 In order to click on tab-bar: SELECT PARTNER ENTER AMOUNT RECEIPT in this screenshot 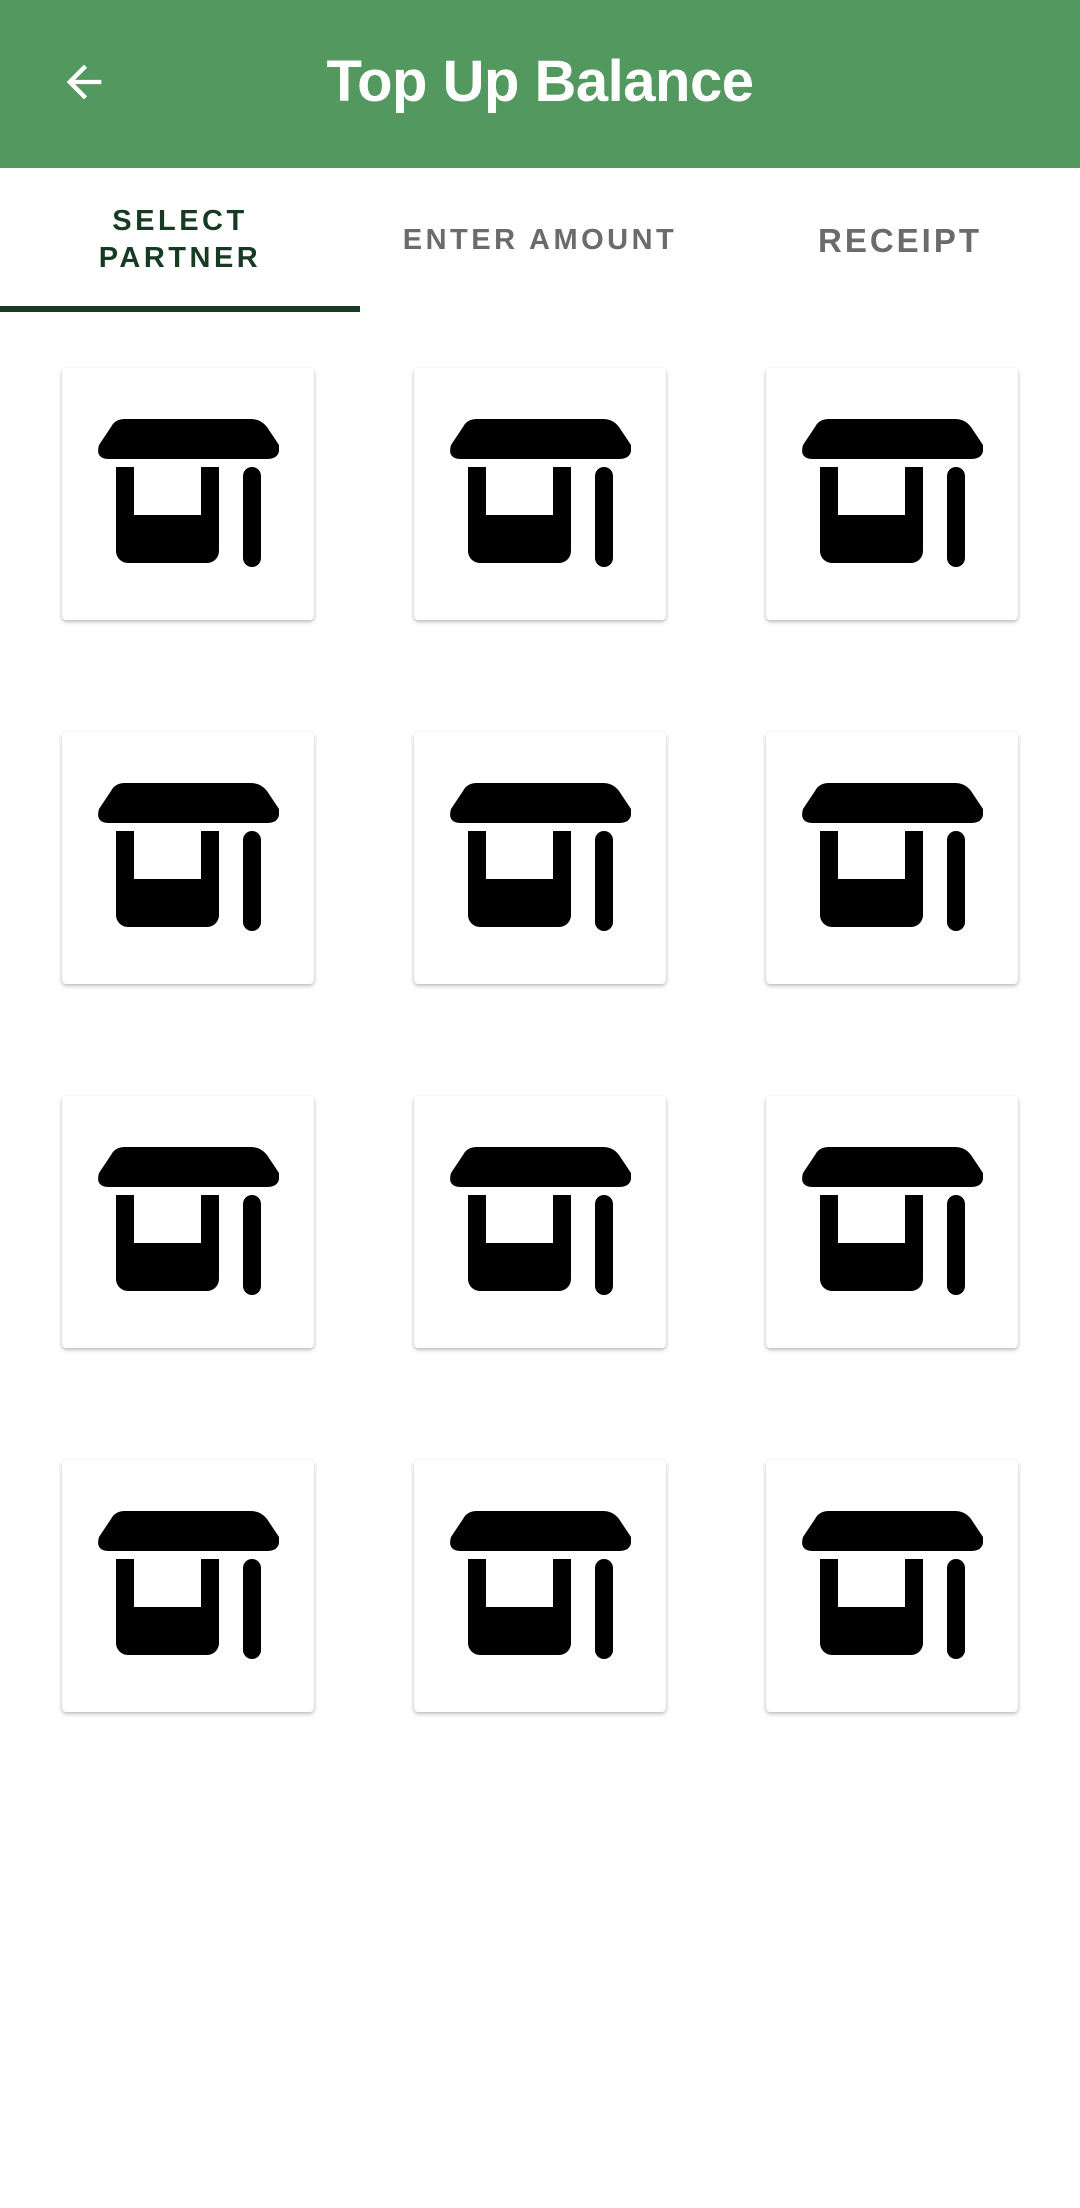, I will do `click(540, 240)`.